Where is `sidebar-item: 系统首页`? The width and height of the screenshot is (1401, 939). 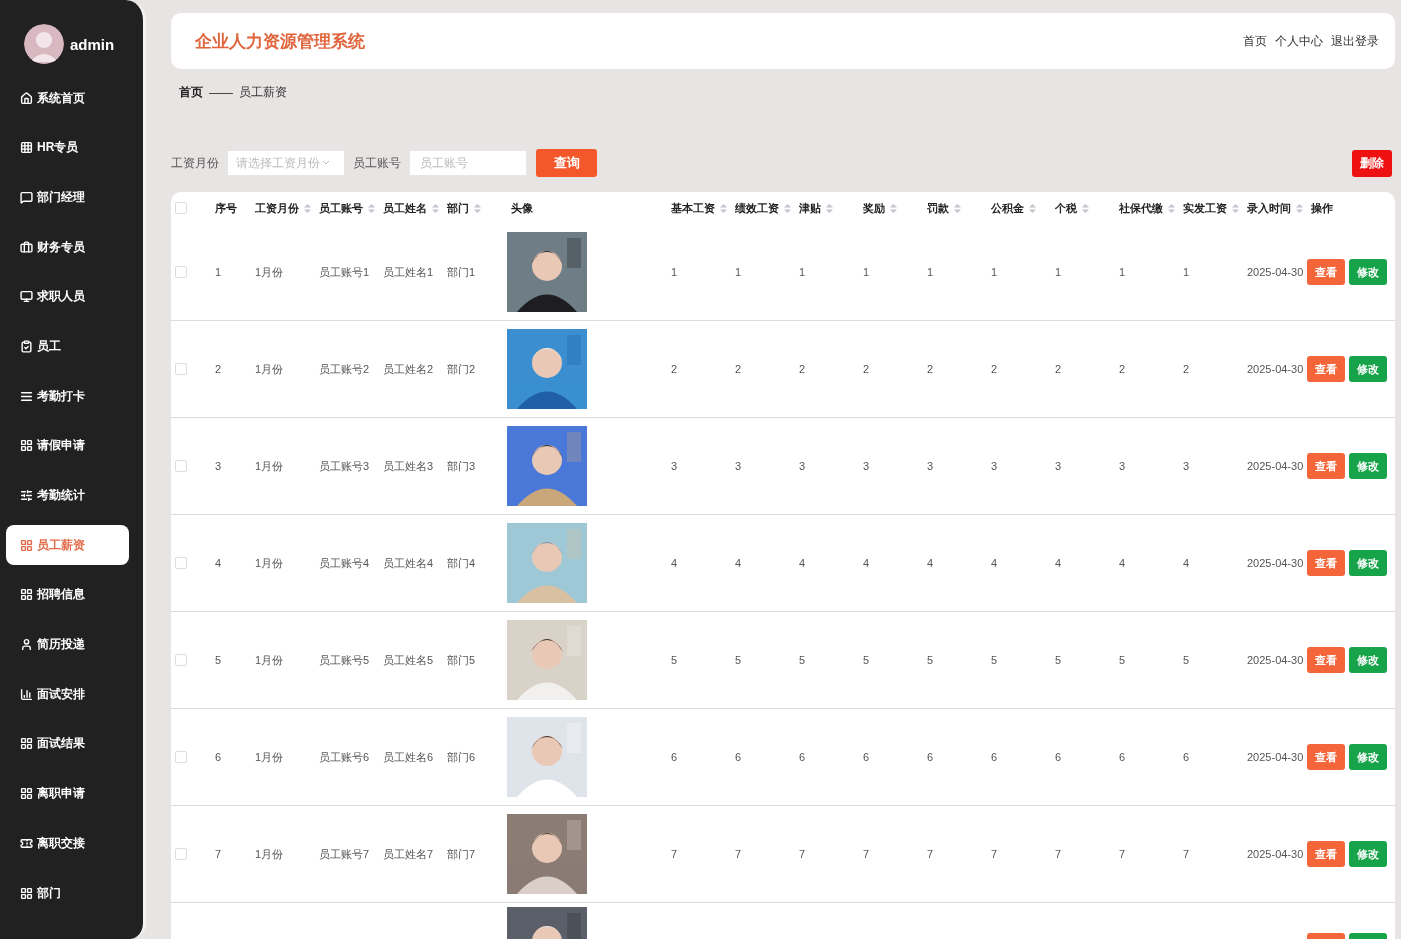
sidebar-item: 系统首页 is located at coordinates (67, 98).